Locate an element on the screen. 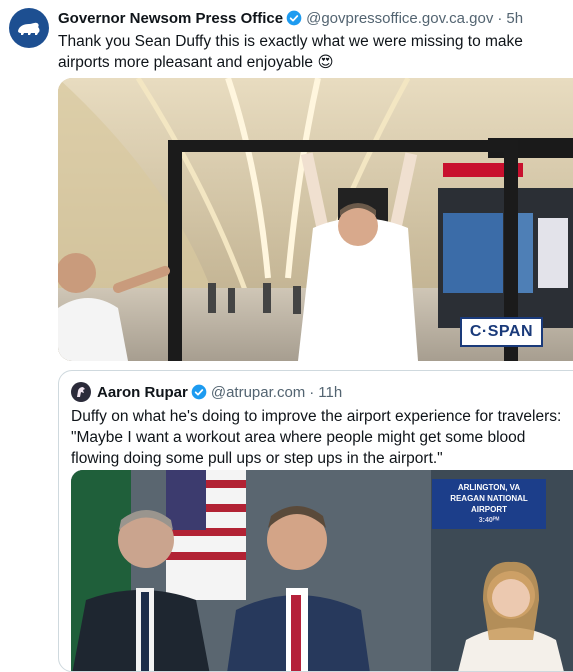 The width and height of the screenshot is (573, 672). author-name: Governor Newsom Press Office is located at coordinates (170, 18).